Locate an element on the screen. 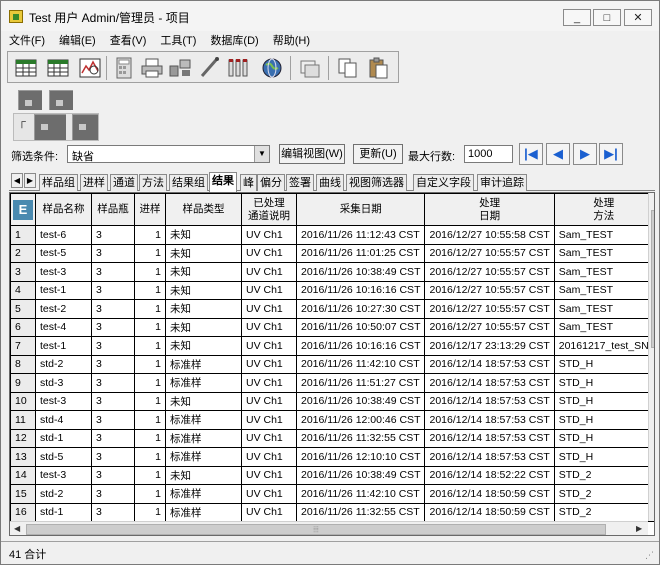  copy-icon is located at coordinates (348, 68).